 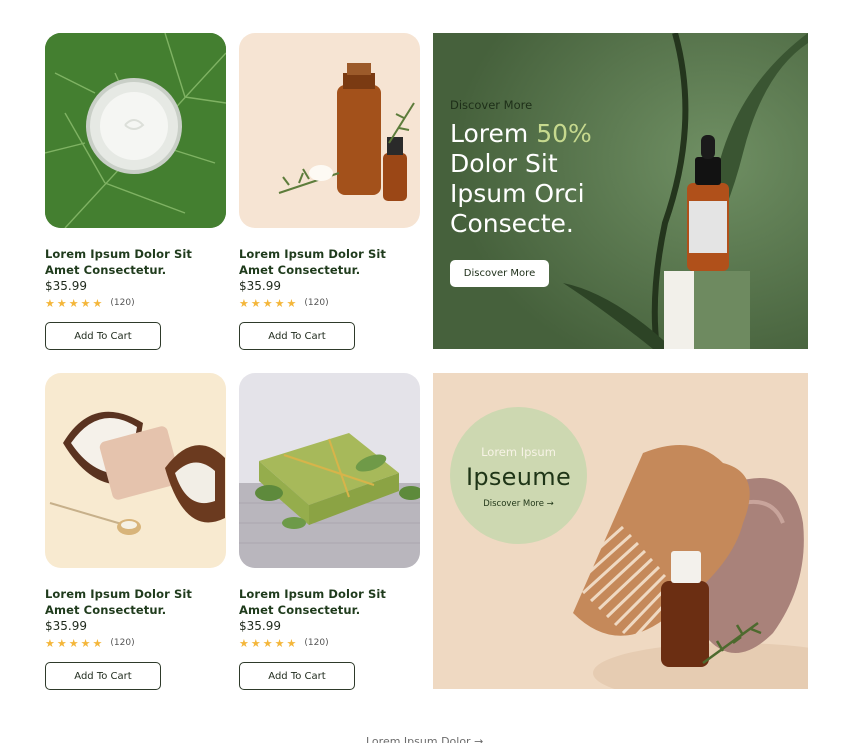 What do you see at coordinates (329, 470) in the screenshot?
I see `product-image-green-soap` at bounding box center [329, 470].